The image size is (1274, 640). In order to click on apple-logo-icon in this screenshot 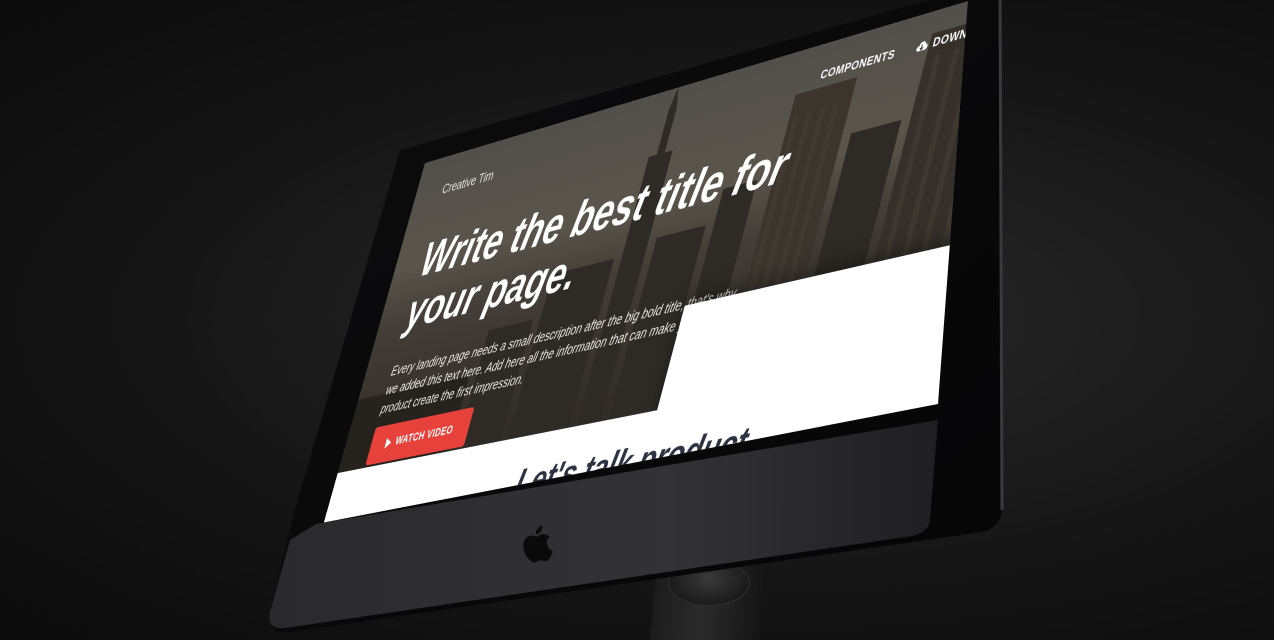, I will do `click(538, 544)`.